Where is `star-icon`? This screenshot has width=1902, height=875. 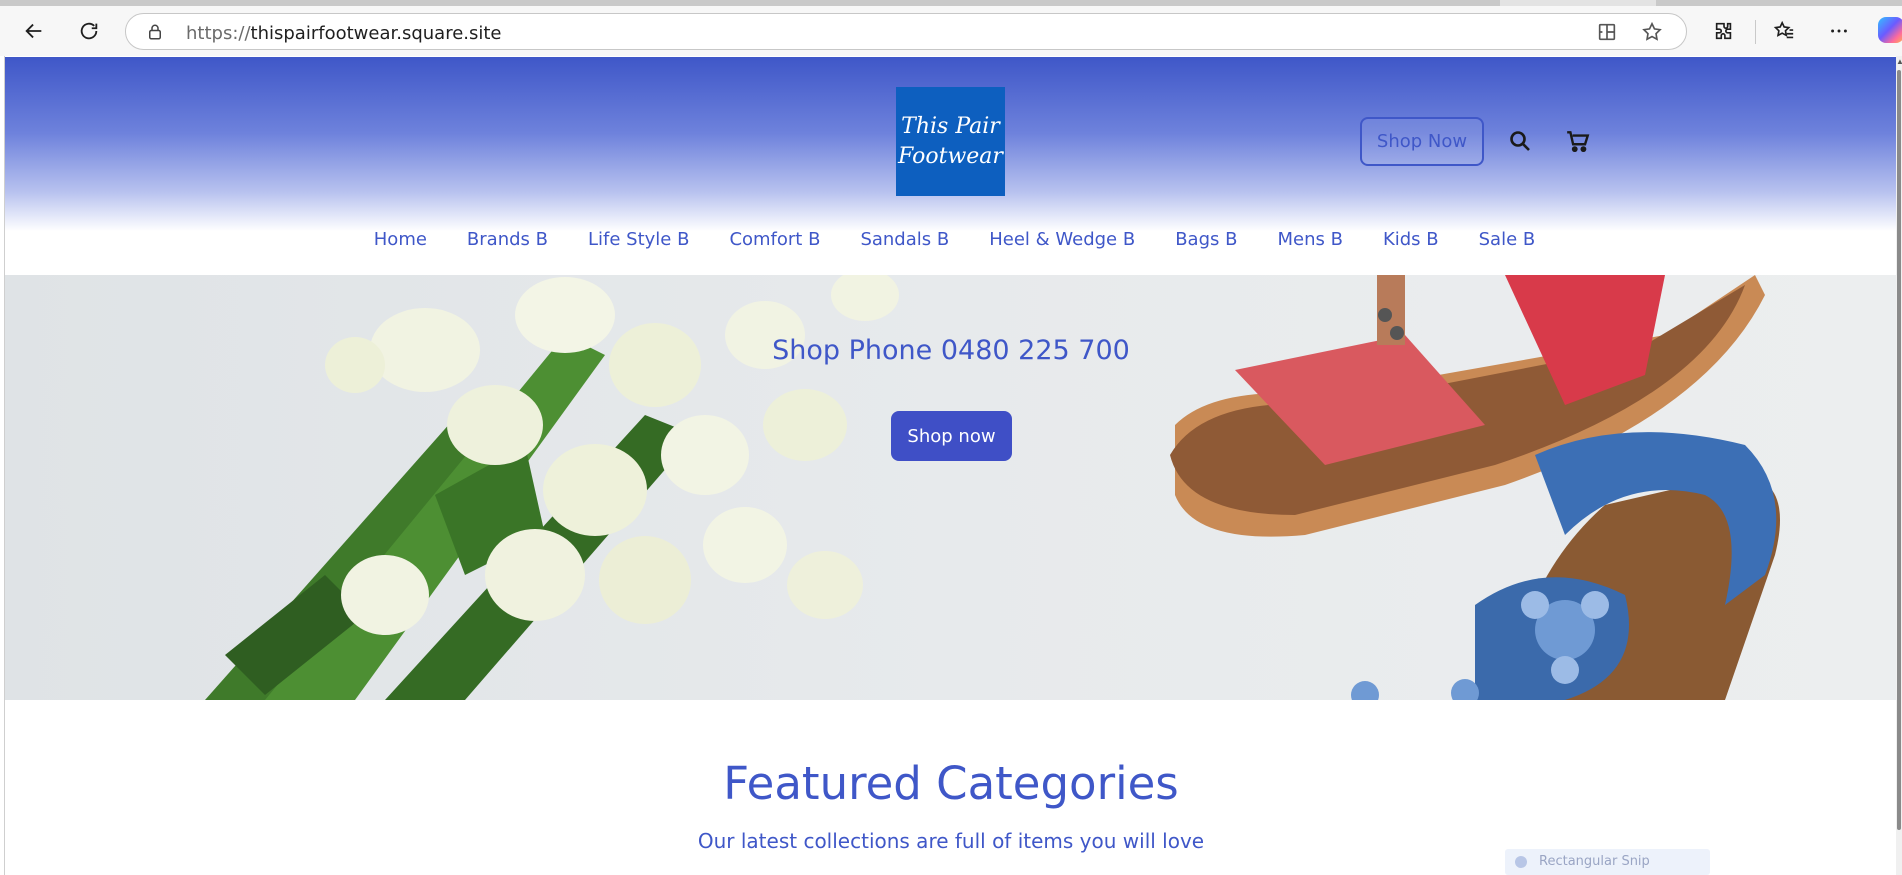
star-icon is located at coordinates (1652, 32).